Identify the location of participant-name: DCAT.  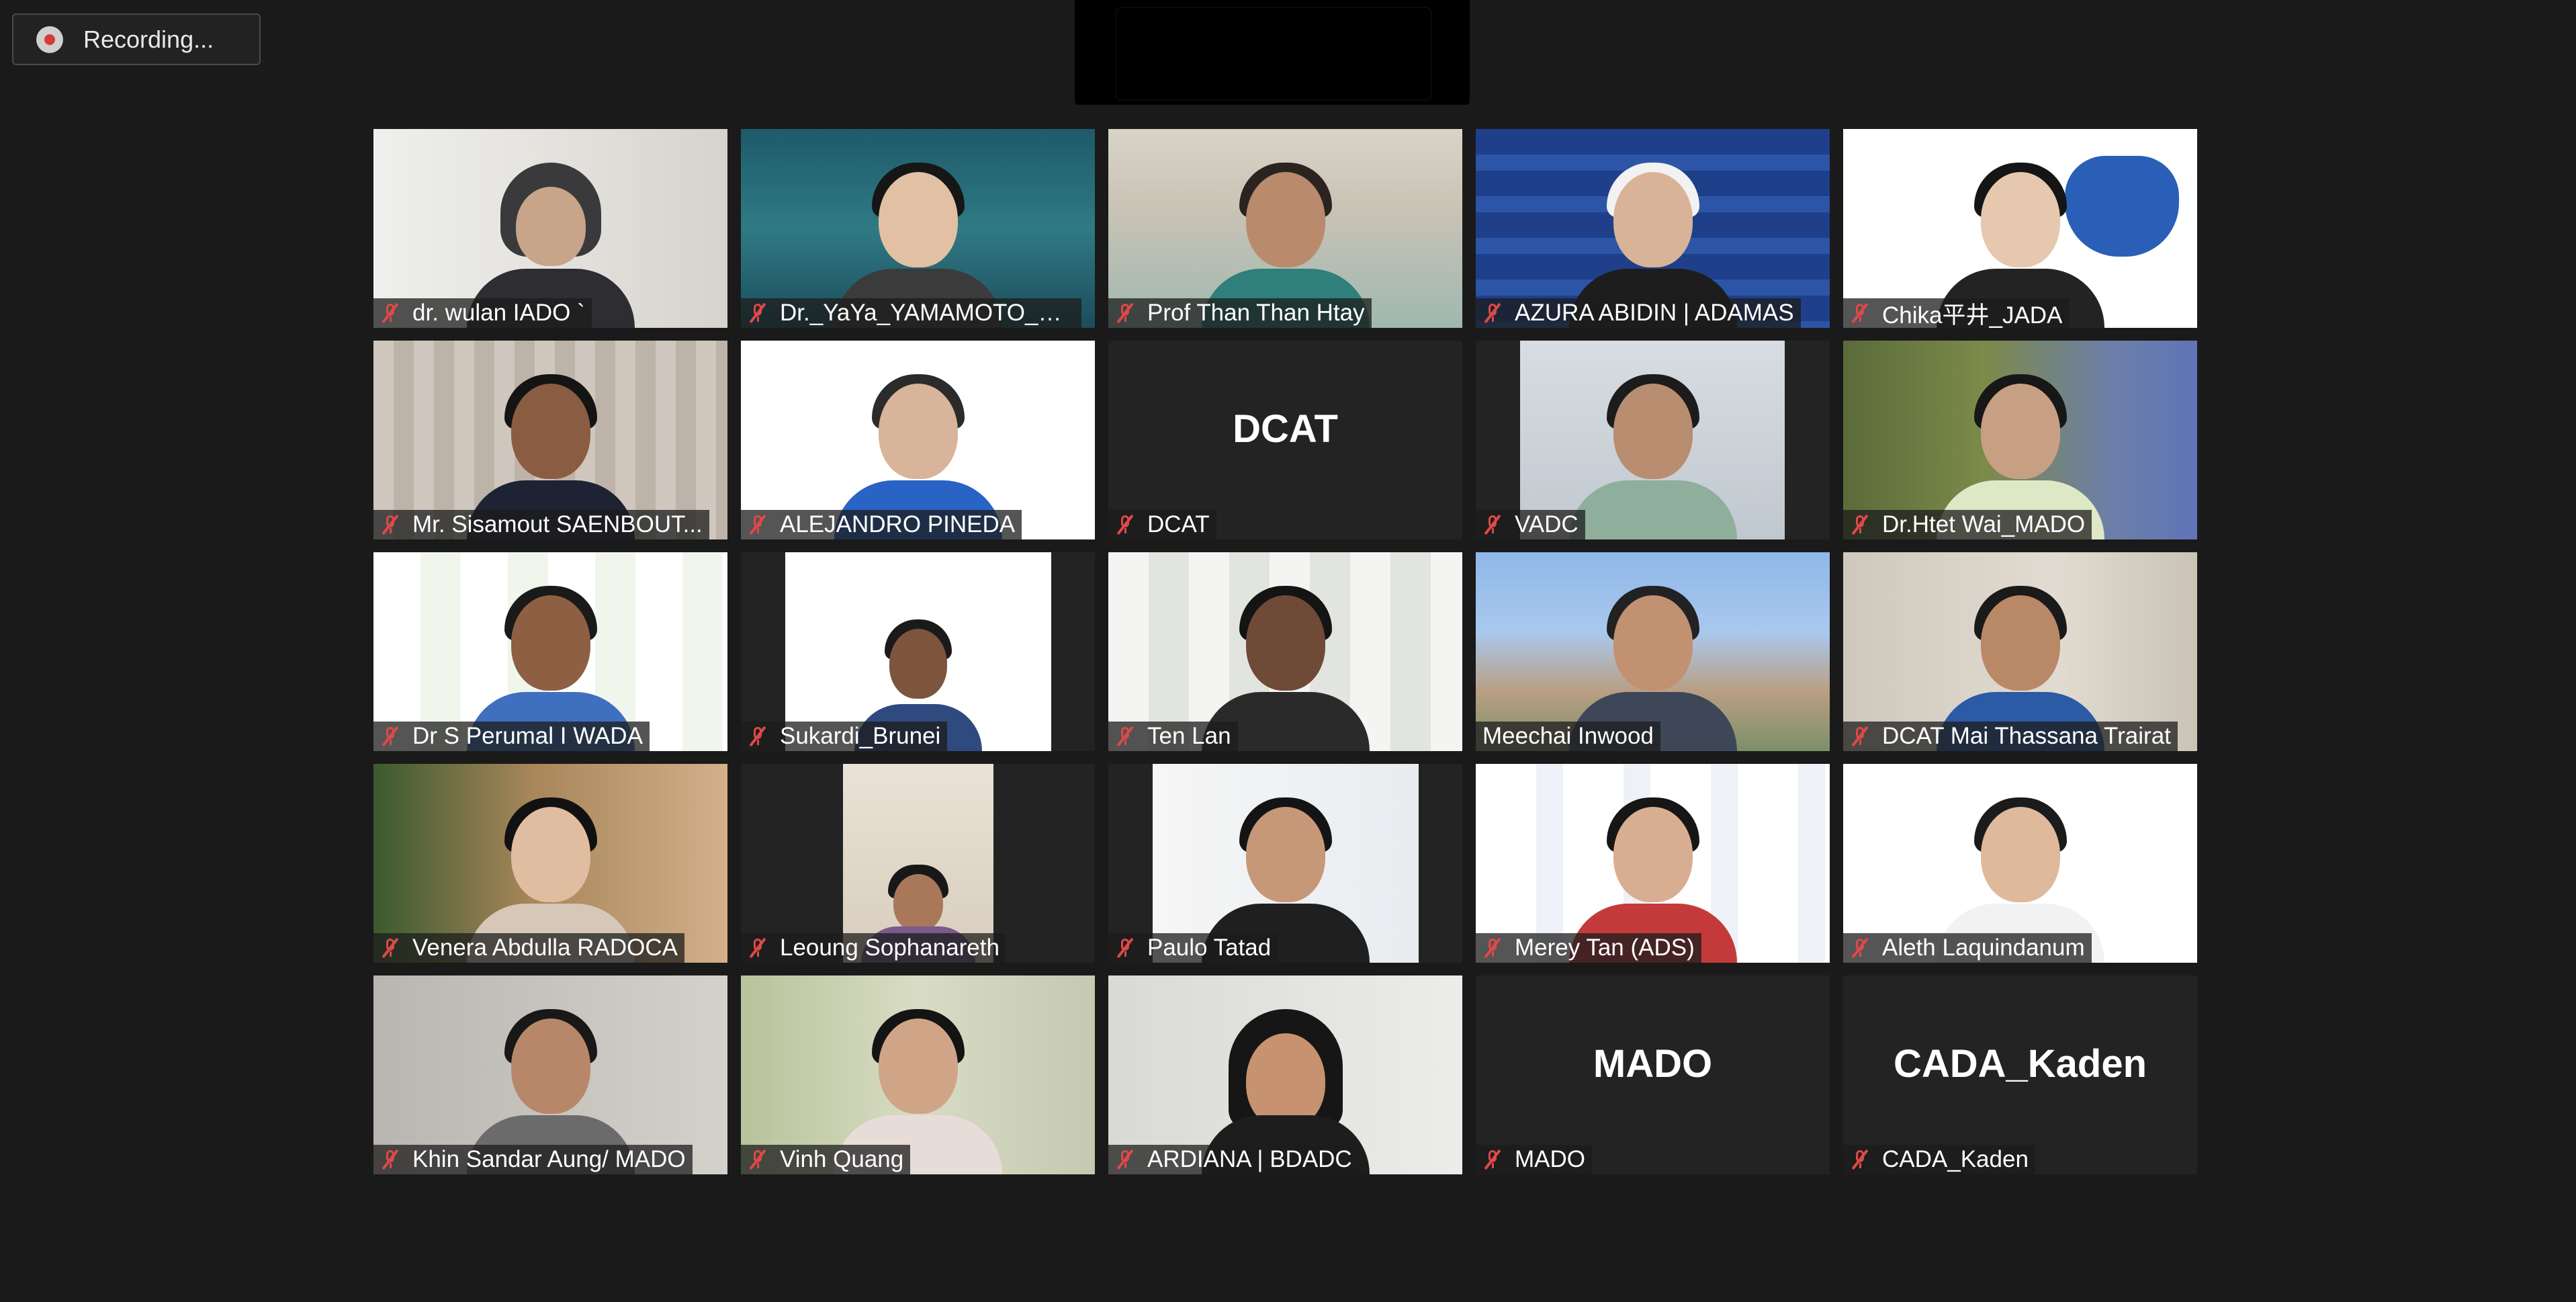
(1179, 524).